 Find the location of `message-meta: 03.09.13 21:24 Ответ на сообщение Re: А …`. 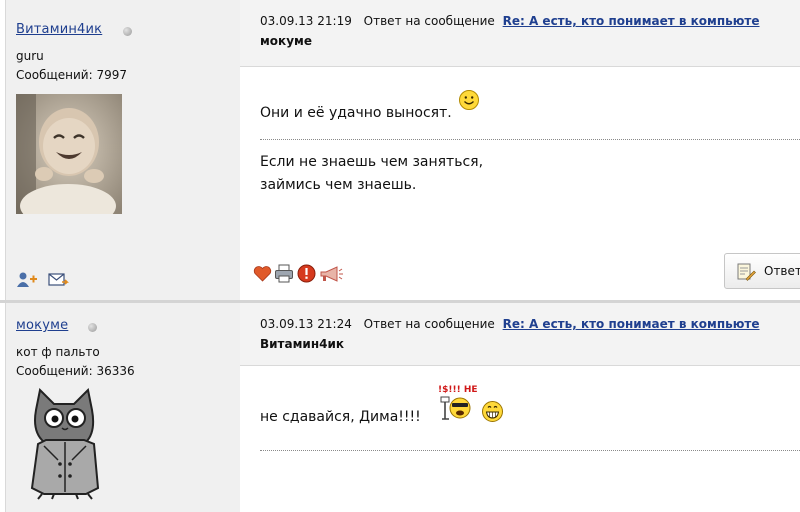

message-meta: 03.09.13 21:24 Ответ на сообщение Re: А … is located at coordinates (510, 324).